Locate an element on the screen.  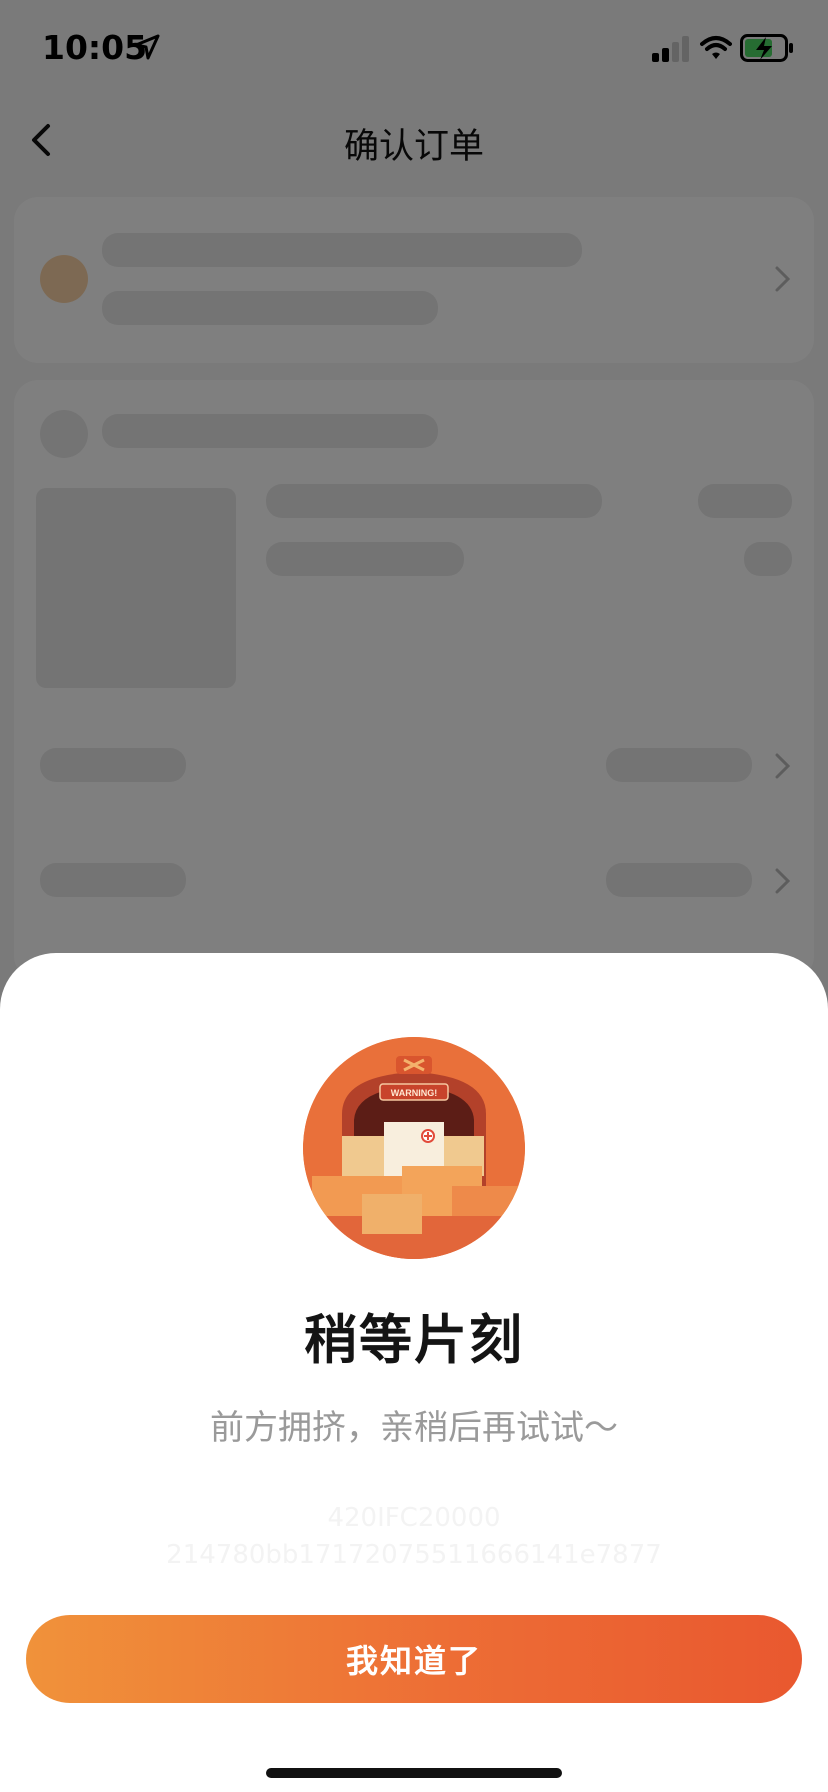
warning-sign-text: WARNING! is located at coordinates (414, 1093).